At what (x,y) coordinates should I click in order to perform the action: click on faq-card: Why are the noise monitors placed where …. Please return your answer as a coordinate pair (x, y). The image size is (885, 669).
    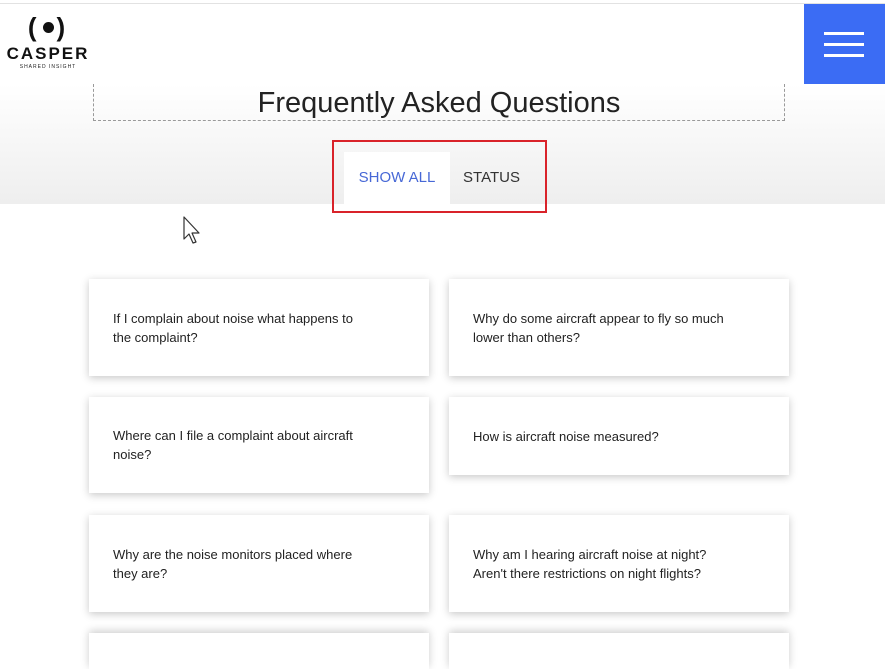
    Looking at the image, I should click on (259, 563).